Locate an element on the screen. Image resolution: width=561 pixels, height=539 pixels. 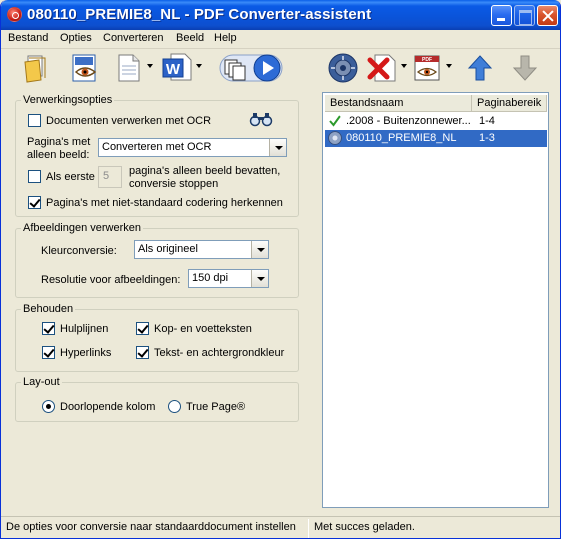
app-icon is located at coordinates (14, 14).